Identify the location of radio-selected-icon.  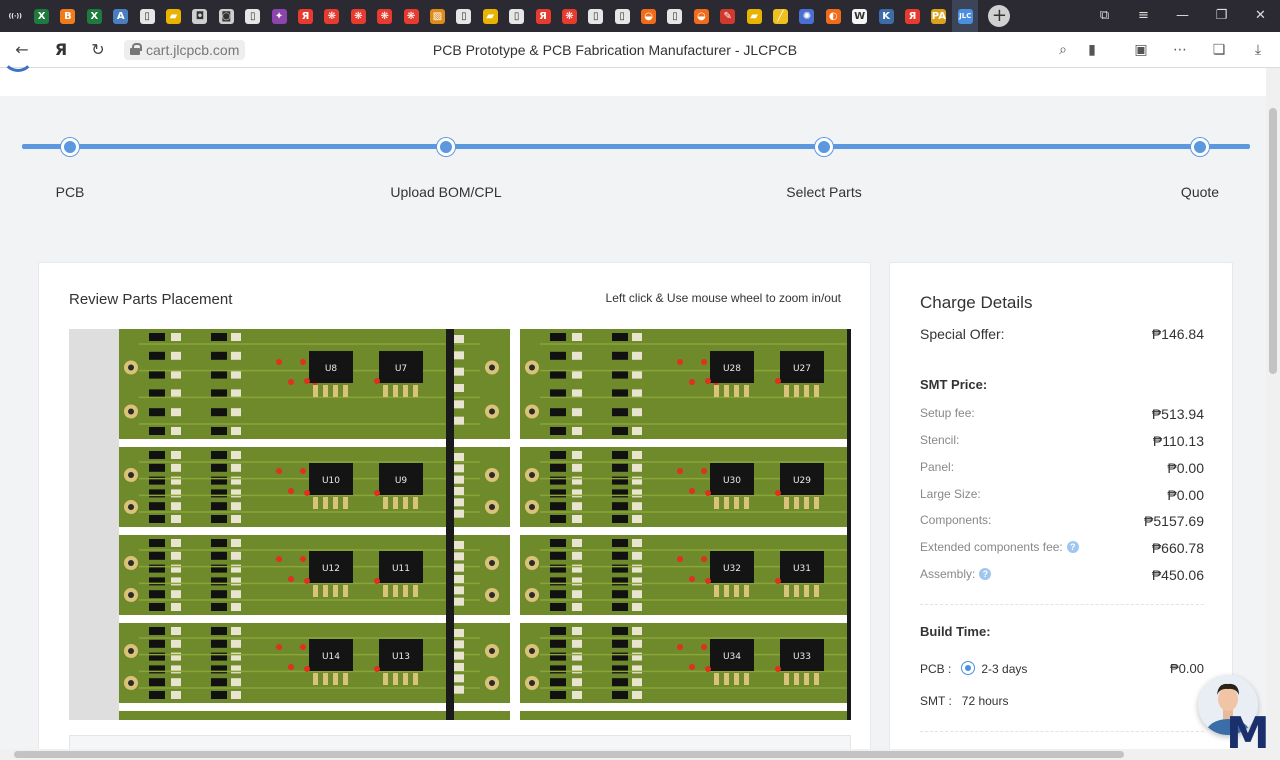
(968, 668).